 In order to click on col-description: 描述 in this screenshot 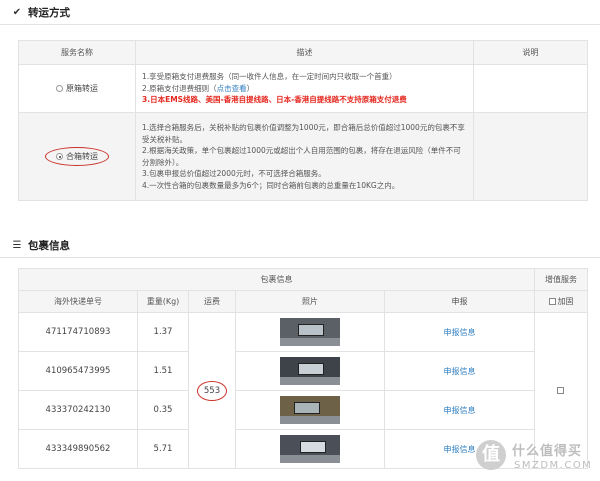, I will do `click(304, 52)`.